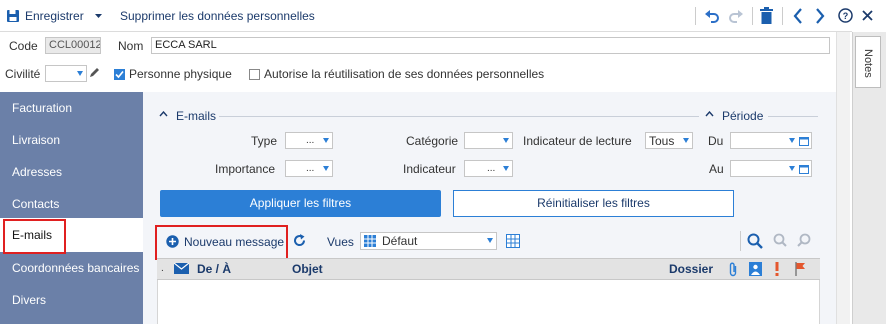 Image resolution: width=886 pixels, height=324 pixels. I want to click on nom-field: ECCA SARL, so click(490, 45).